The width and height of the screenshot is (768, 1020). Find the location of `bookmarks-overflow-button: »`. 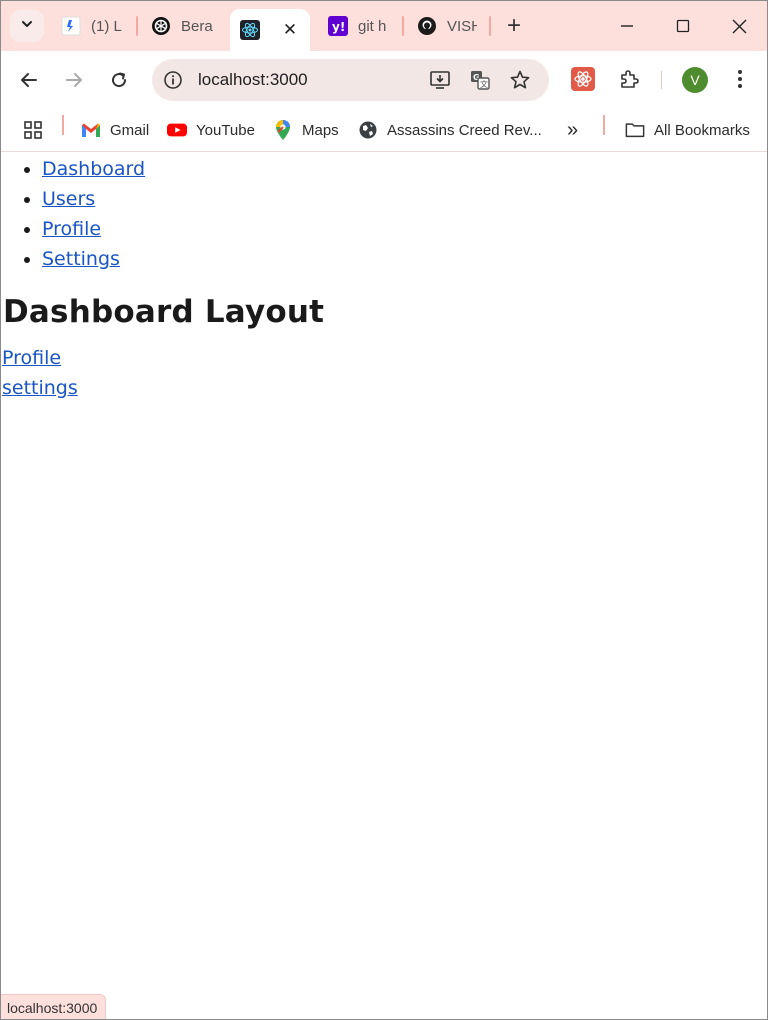

bookmarks-overflow-button: » is located at coordinates (572, 130).